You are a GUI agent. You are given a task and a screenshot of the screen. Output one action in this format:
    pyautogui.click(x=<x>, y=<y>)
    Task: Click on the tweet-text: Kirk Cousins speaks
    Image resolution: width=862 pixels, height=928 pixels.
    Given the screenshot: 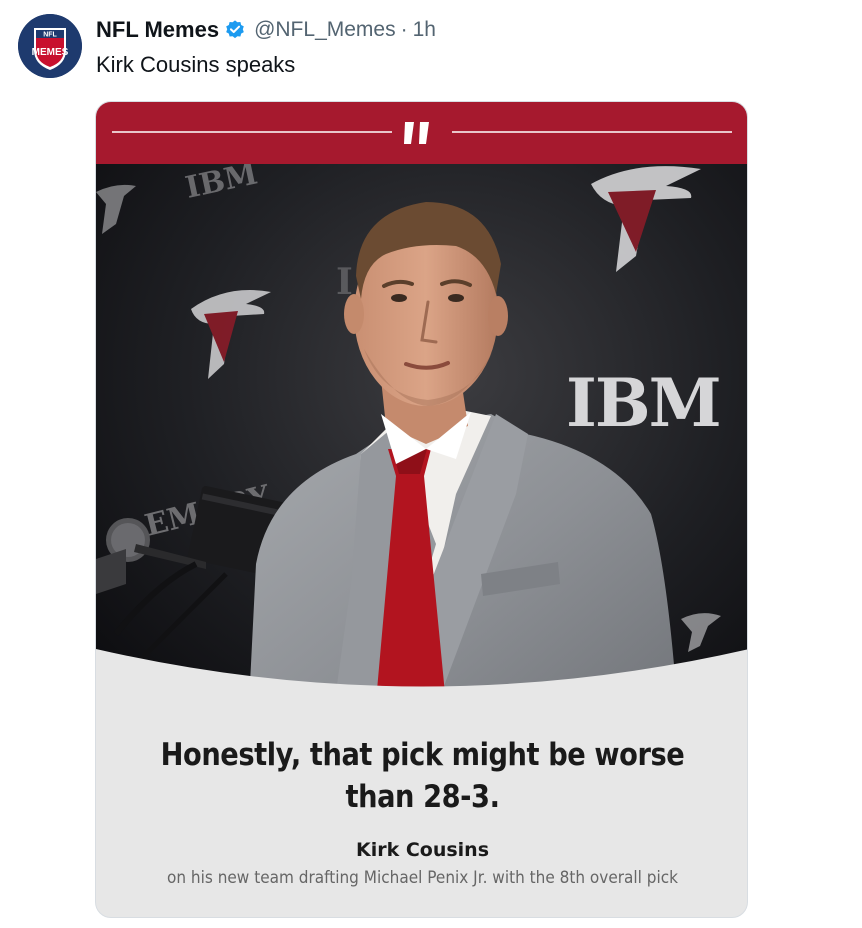 What is the action you would take?
    pyautogui.click(x=196, y=64)
    